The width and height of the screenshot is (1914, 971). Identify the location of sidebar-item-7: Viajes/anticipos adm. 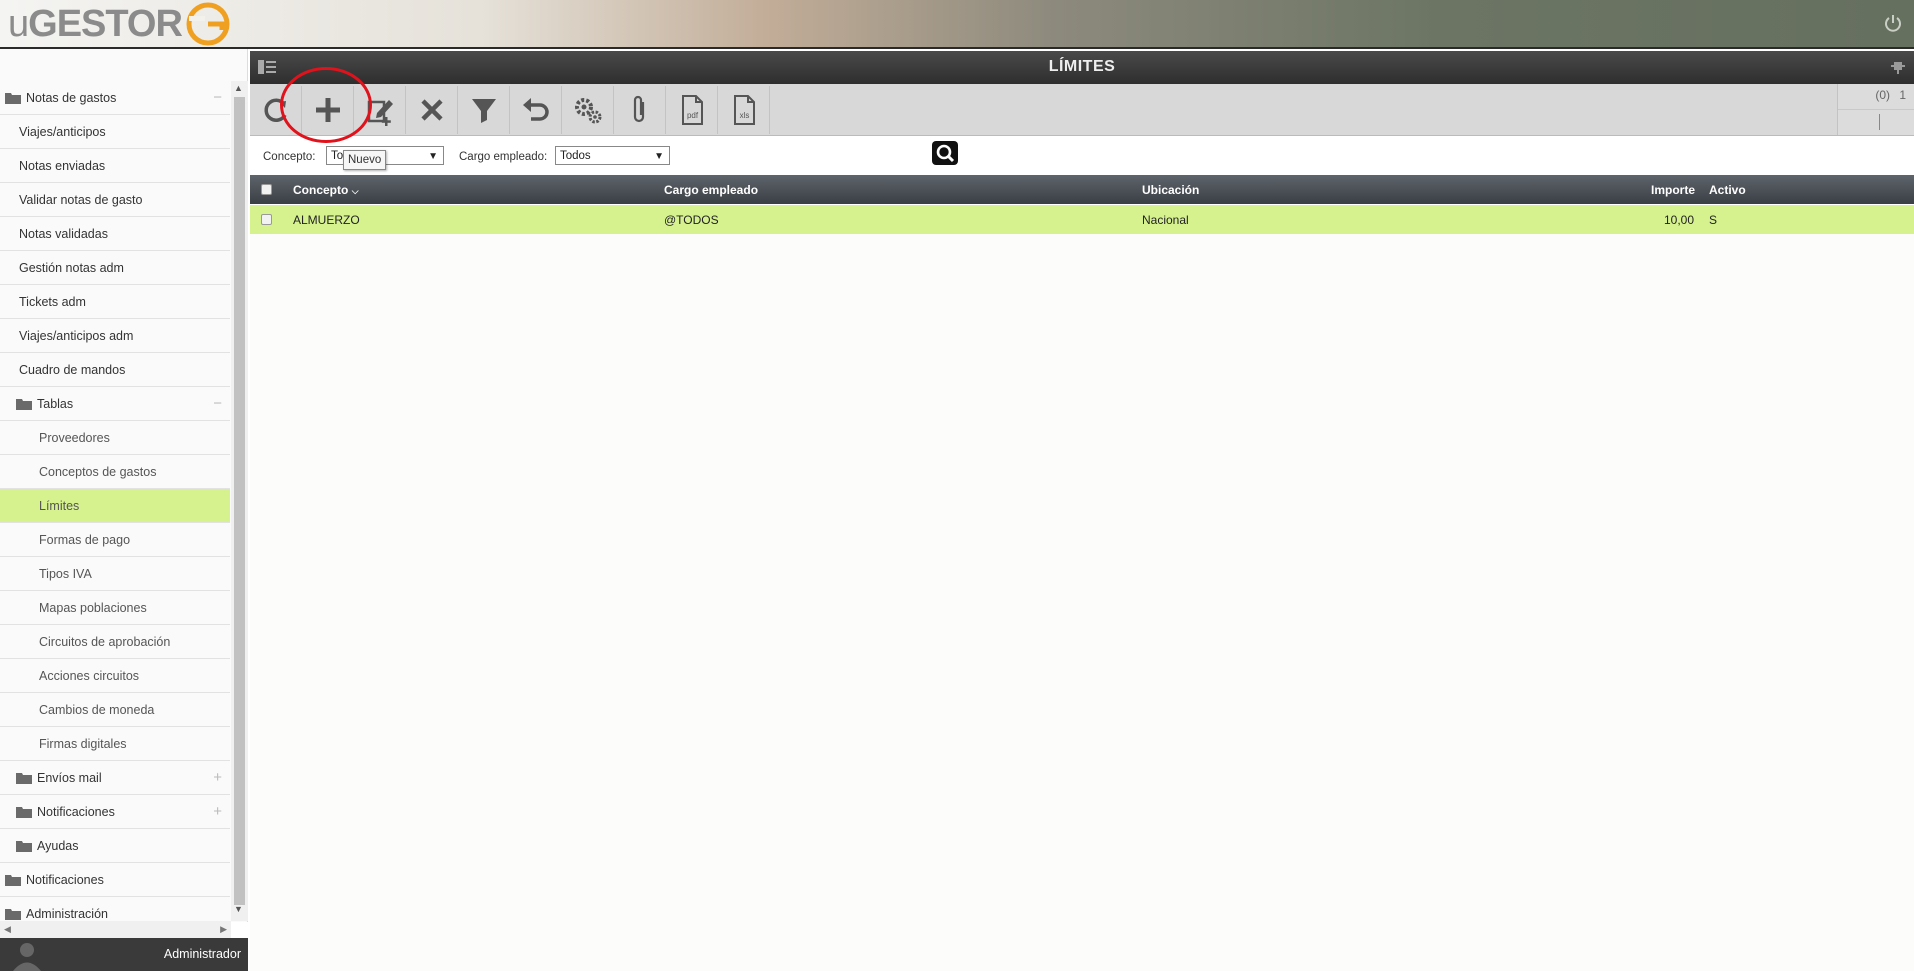
(115, 336).